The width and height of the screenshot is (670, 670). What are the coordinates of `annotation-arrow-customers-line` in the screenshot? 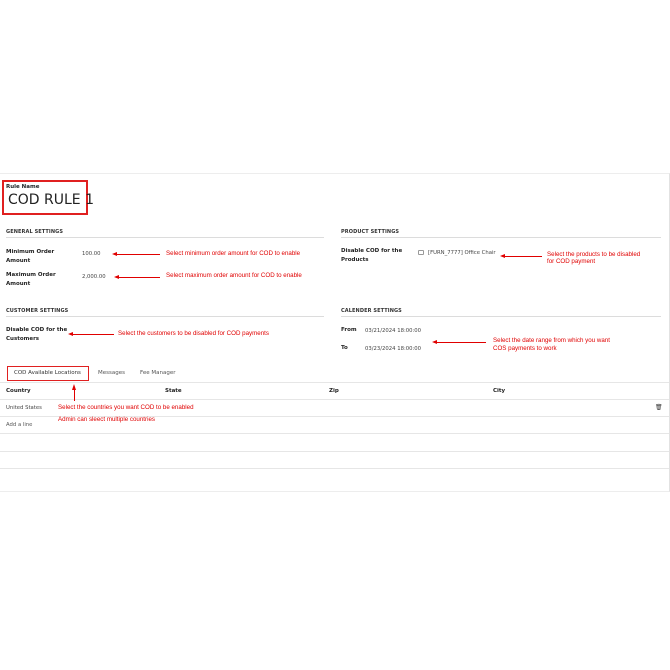 It's located at (93, 334).